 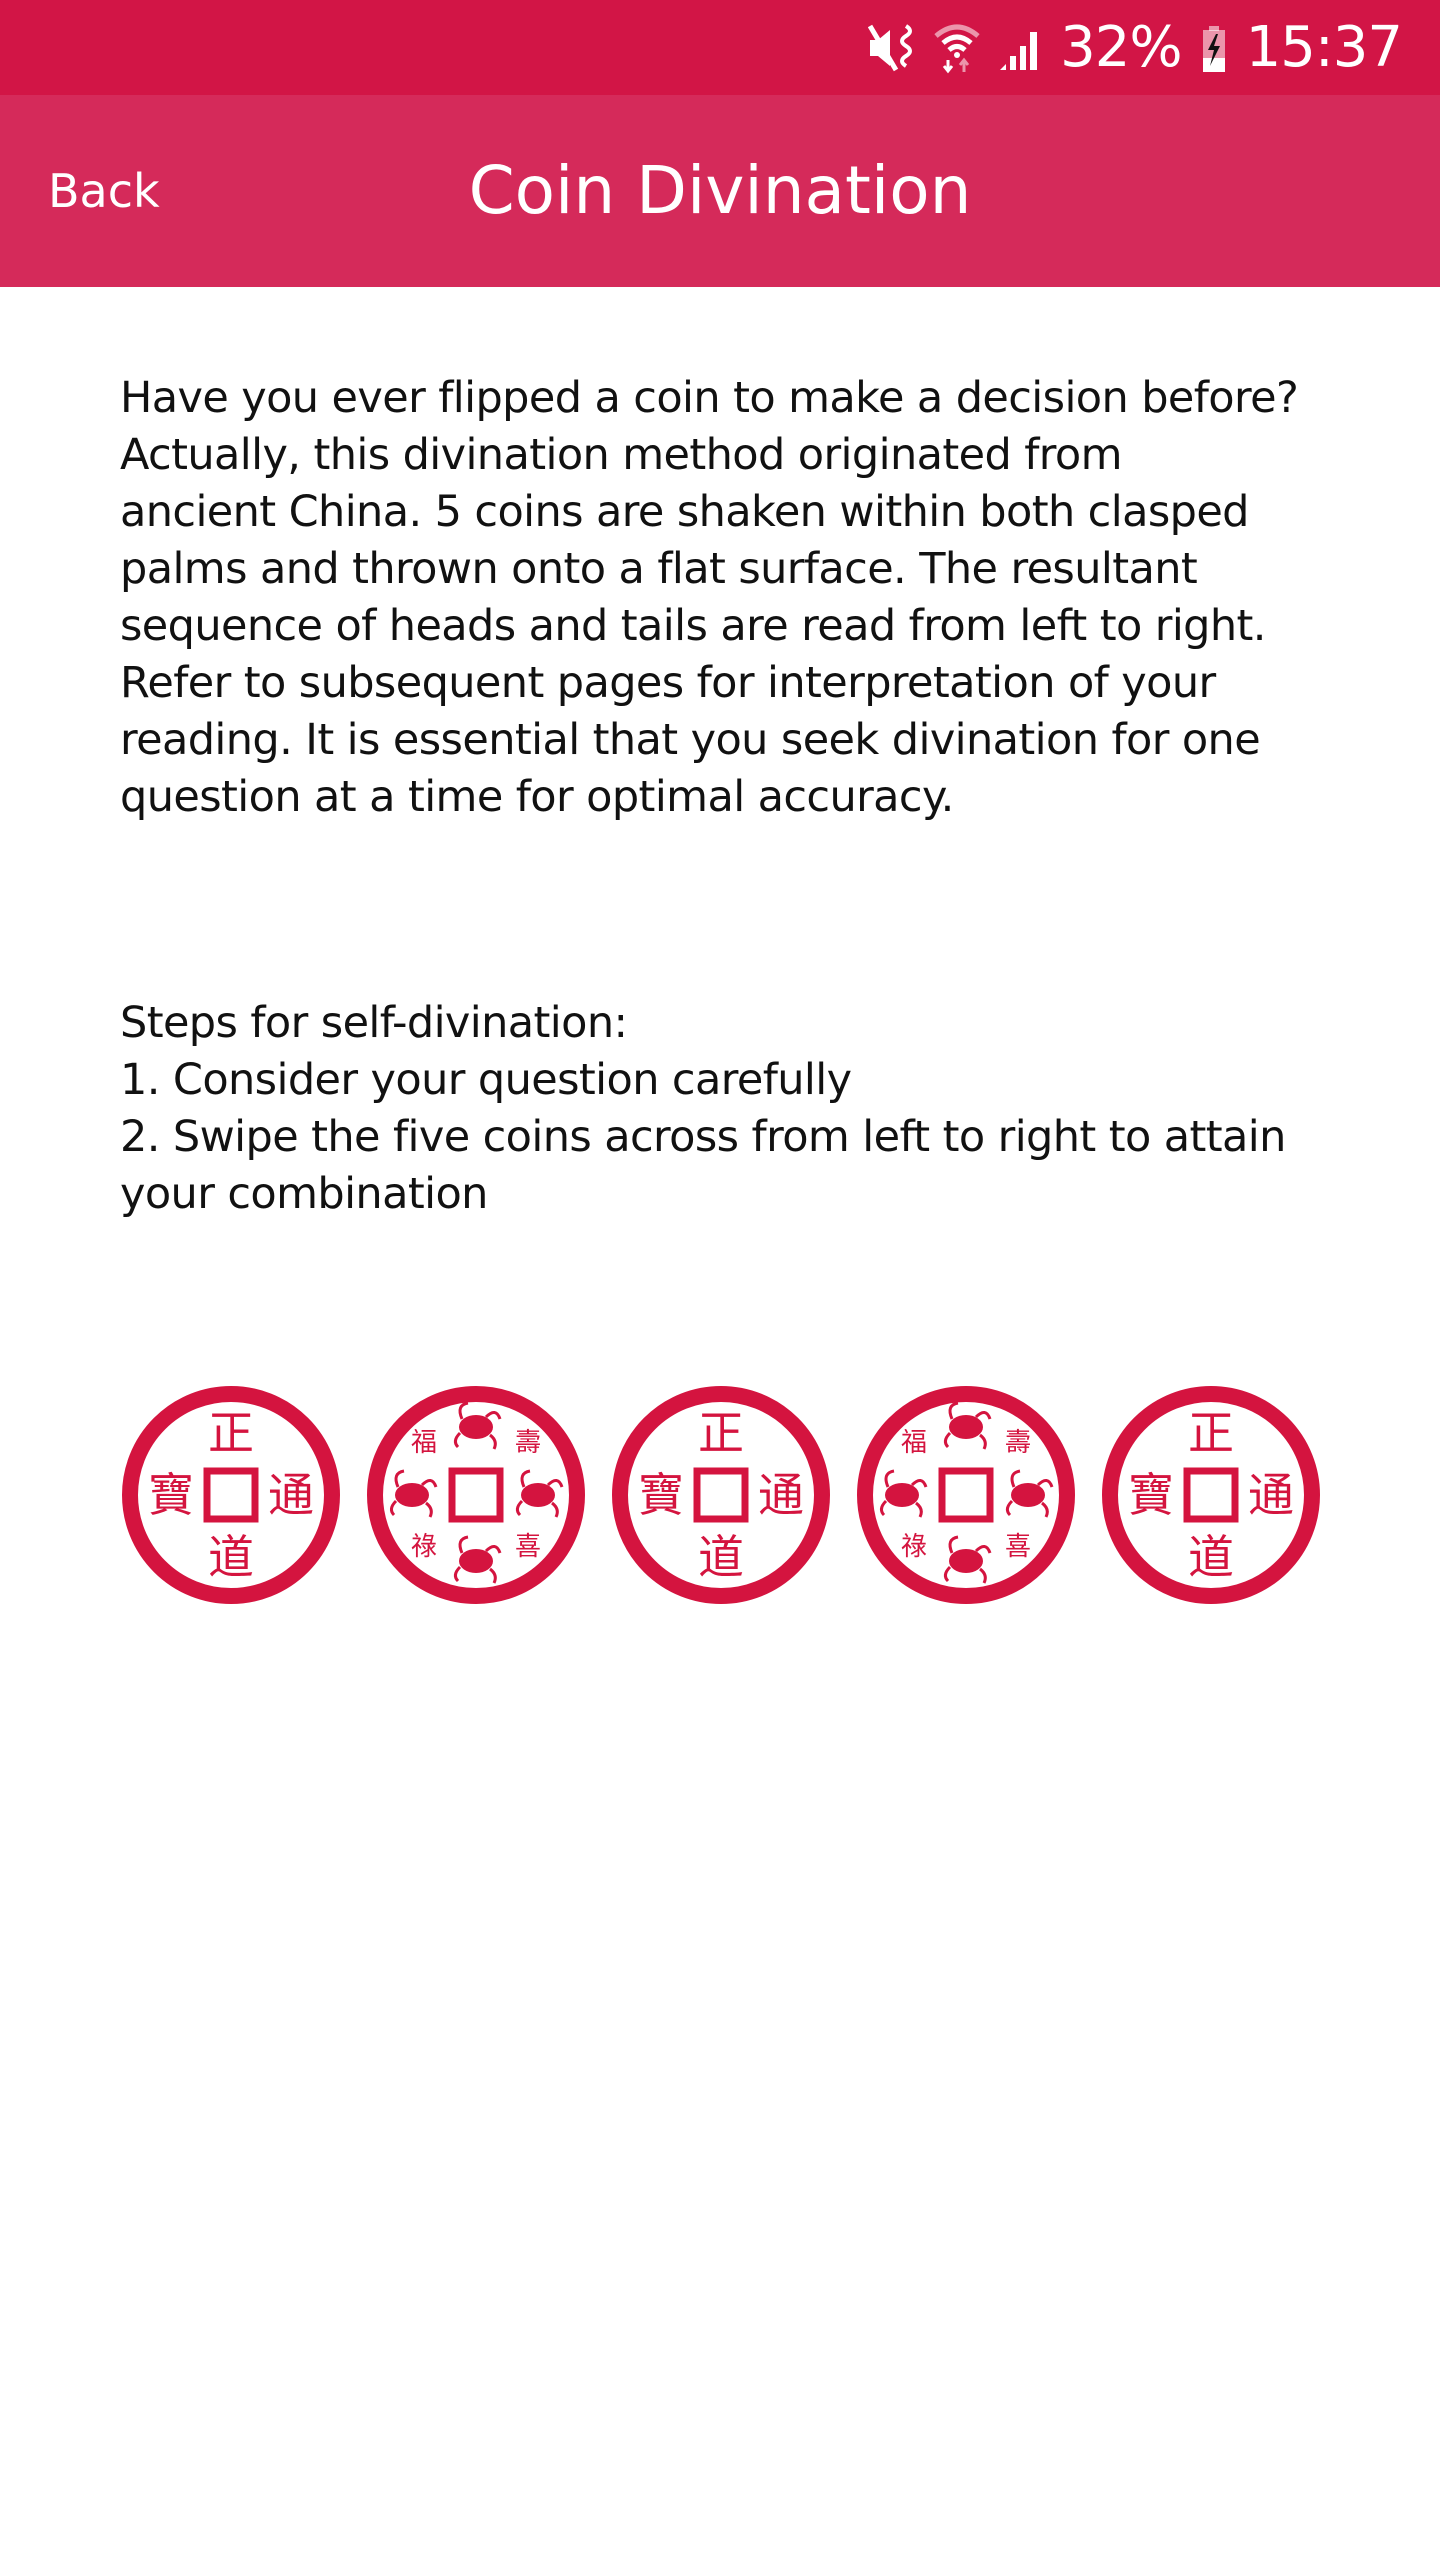 I want to click on coin-4: 福 壽祿 喜, so click(x=966, y=1495).